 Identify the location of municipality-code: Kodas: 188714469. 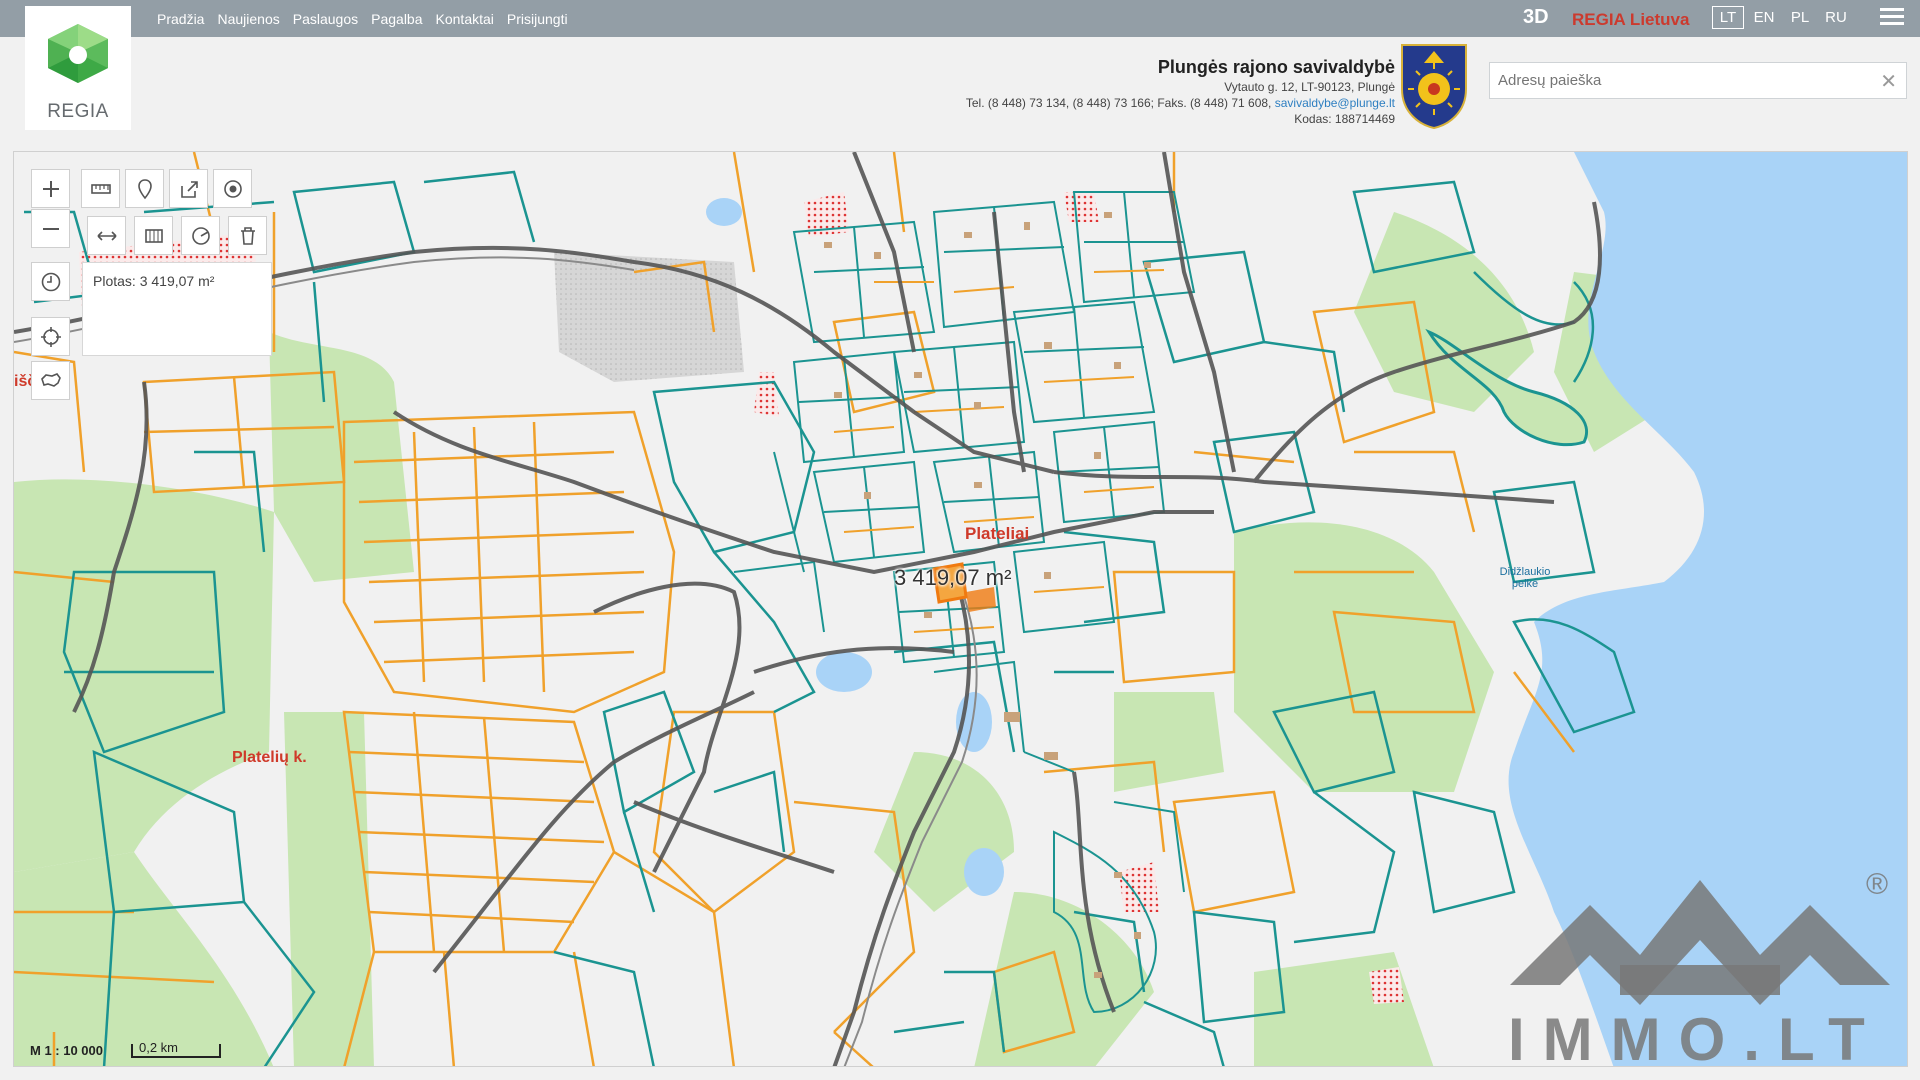
(1344, 119).